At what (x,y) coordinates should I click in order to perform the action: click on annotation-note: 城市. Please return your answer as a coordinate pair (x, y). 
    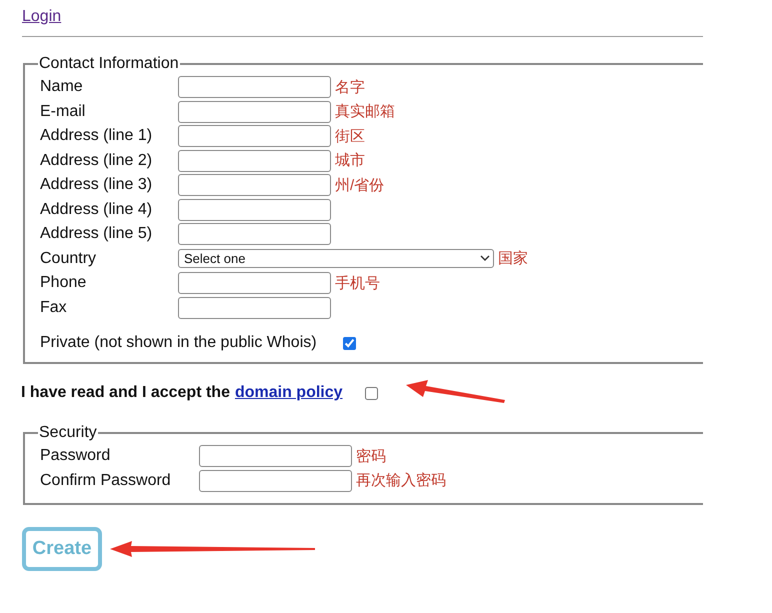
    Looking at the image, I should click on (350, 160).